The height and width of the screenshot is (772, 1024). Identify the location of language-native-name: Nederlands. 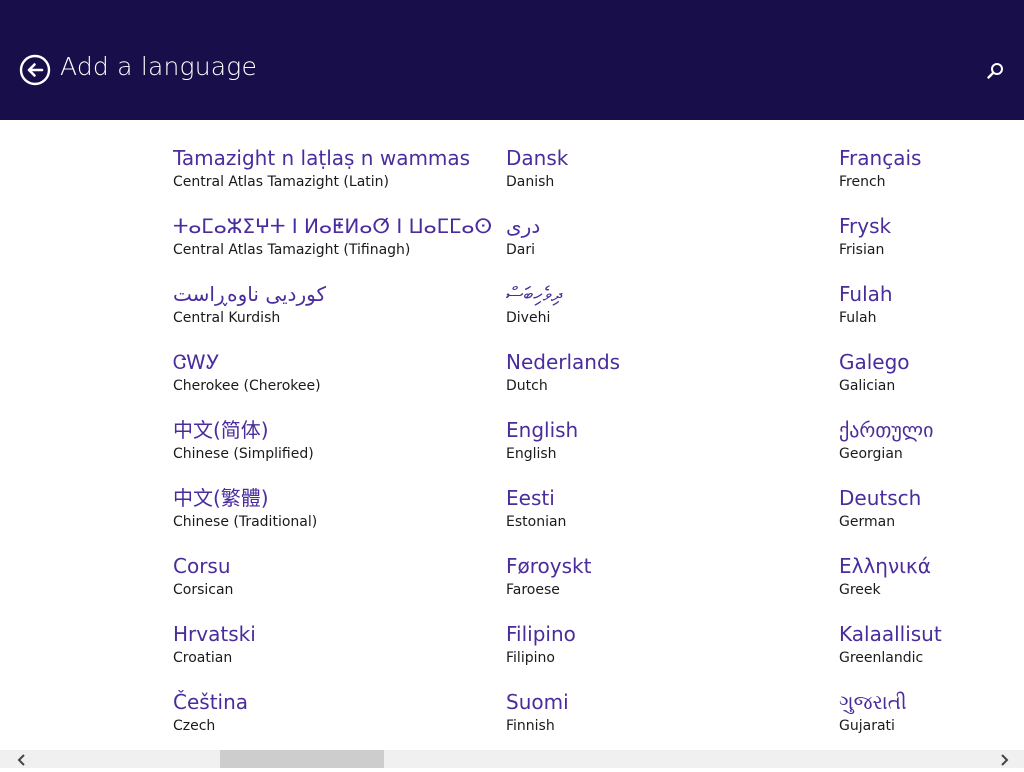
(563, 362).